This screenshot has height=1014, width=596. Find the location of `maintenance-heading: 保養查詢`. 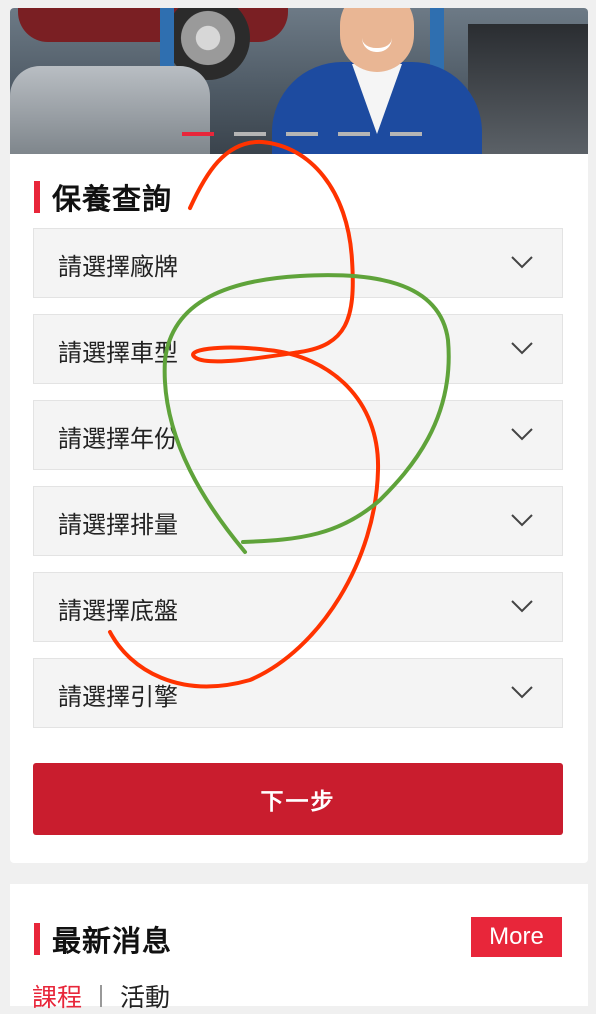

maintenance-heading: 保養查詢 is located at coordinates (103, 197).